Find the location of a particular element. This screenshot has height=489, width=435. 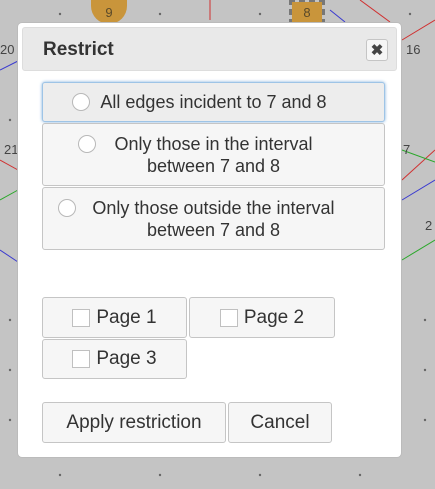

graph-node-selected: 8 is located at coordinates (307, 12).